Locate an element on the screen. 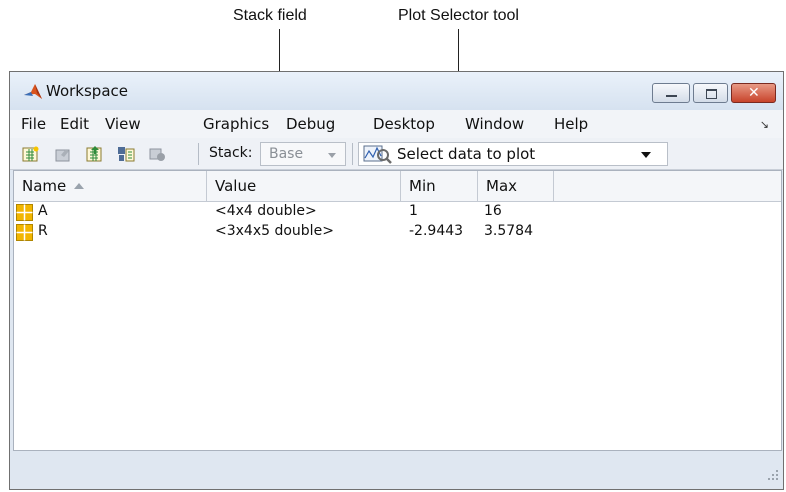 This screenshot has height=492, width=786. status-bar is located at coordinates (396, 470).